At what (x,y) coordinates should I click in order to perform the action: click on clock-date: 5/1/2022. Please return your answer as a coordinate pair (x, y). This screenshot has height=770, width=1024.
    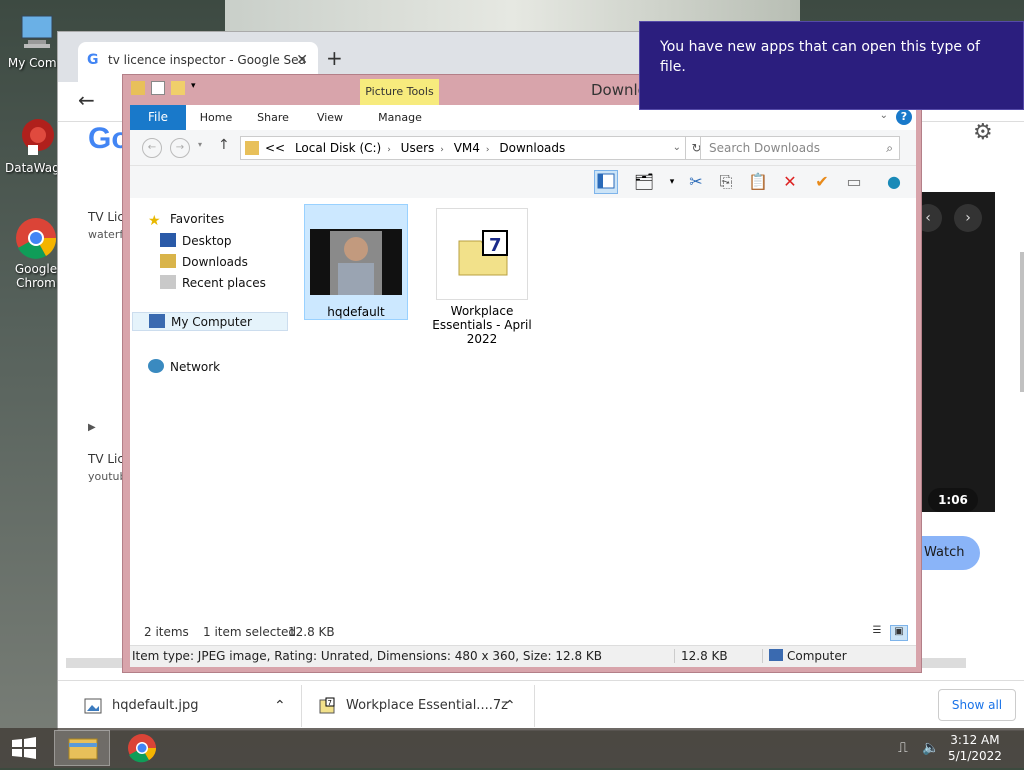
    Looking at the image, I should click on (975, 756).